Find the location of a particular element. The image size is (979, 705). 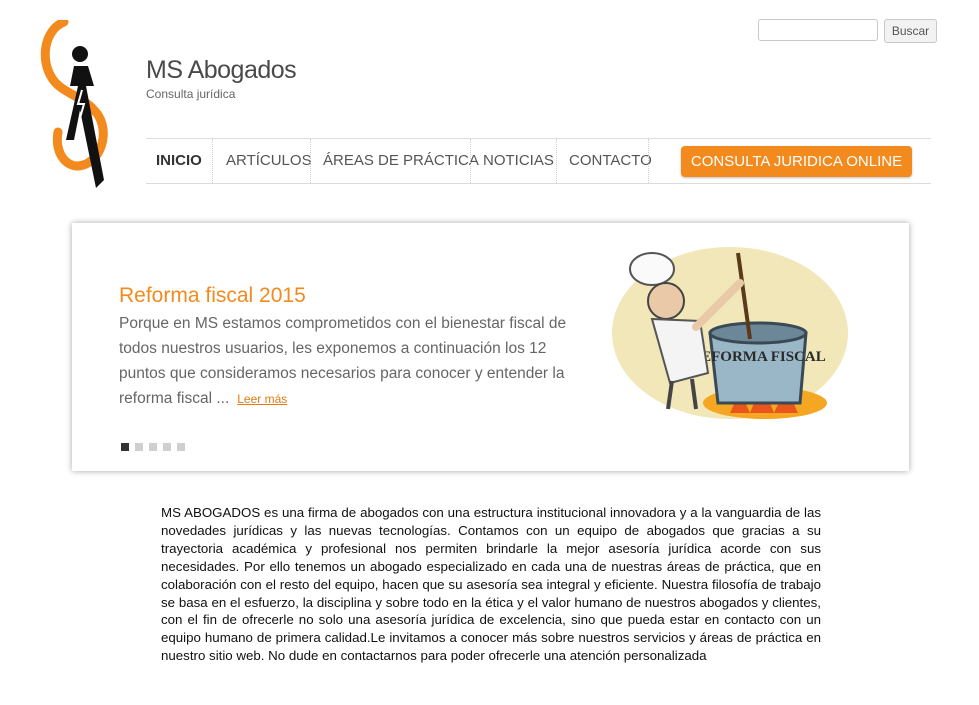

site-subtitle: Consulta jurídica is located at coordinates (191, 94).